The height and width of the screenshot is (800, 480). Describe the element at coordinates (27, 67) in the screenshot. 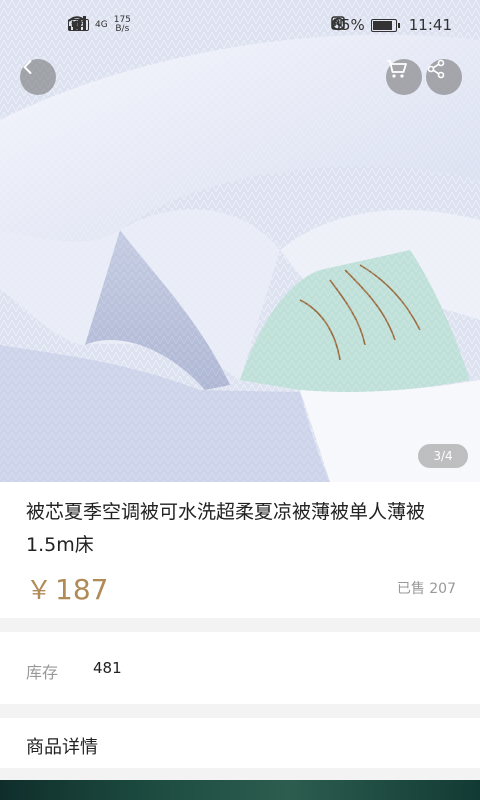

I see `chevron-left-icon` at that location.